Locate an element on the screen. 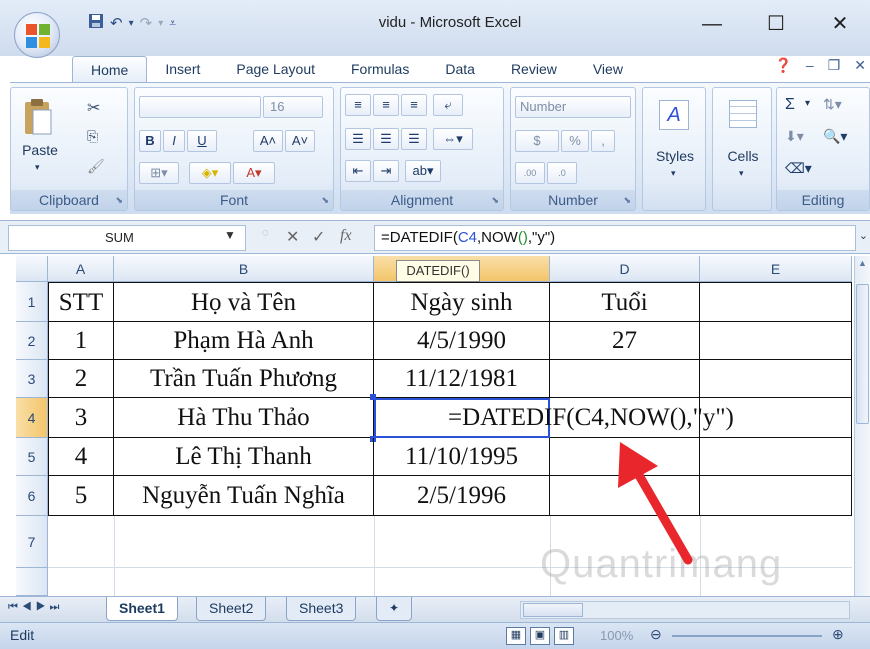  cell-c6: 2/5/1996 is located at coordinates (462, 496).